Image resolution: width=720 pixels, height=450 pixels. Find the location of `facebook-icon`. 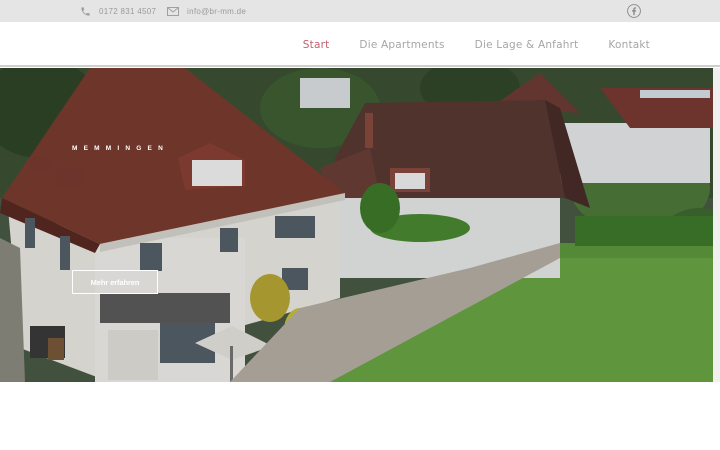

facebook-icon is located at coordinates (634, 11).